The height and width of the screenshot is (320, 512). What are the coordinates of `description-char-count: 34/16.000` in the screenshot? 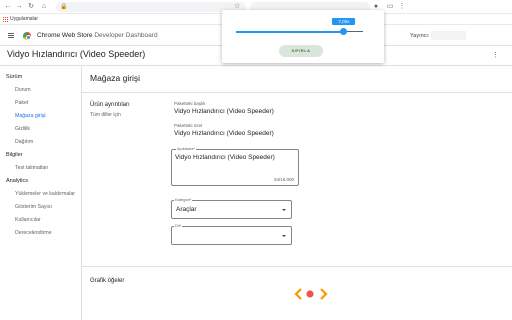 It's located at (284, 179).